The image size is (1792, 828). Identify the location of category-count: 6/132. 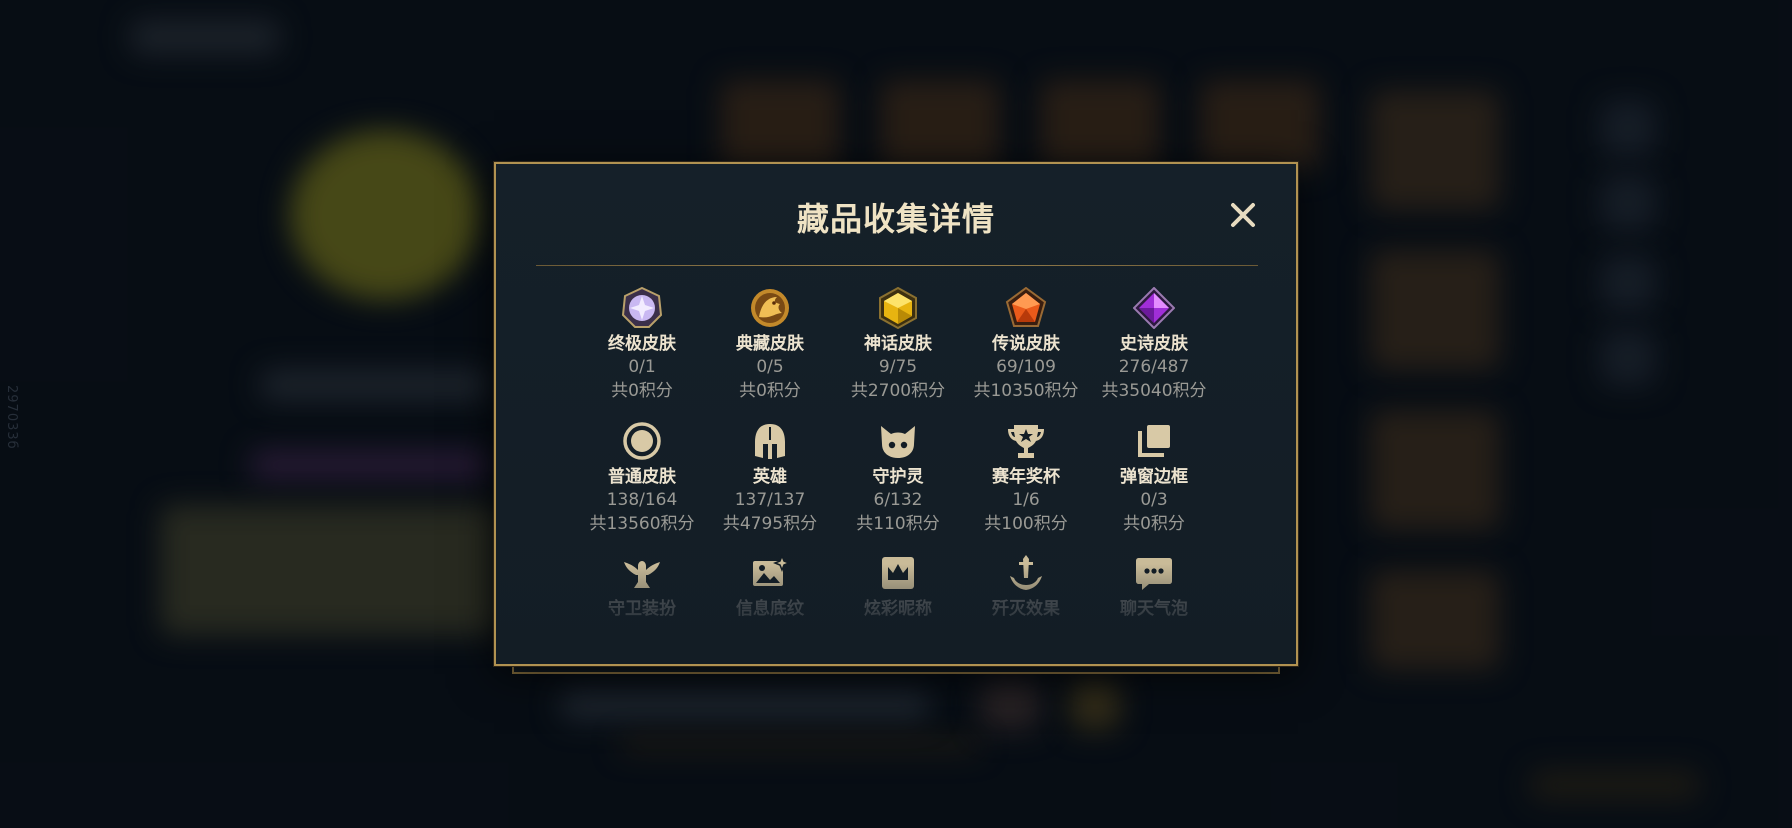
(898, 500).